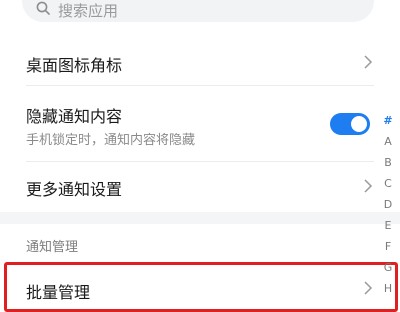  I want to click on index-letter: #, so click(388, 120).